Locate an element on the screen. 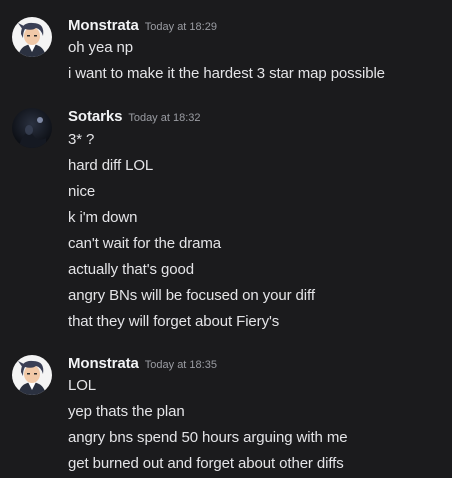 Image resolution: width=452 pixels, height=478 pixels. message-text: that they will forget about Fiery's is located at coordinates (174, 321).